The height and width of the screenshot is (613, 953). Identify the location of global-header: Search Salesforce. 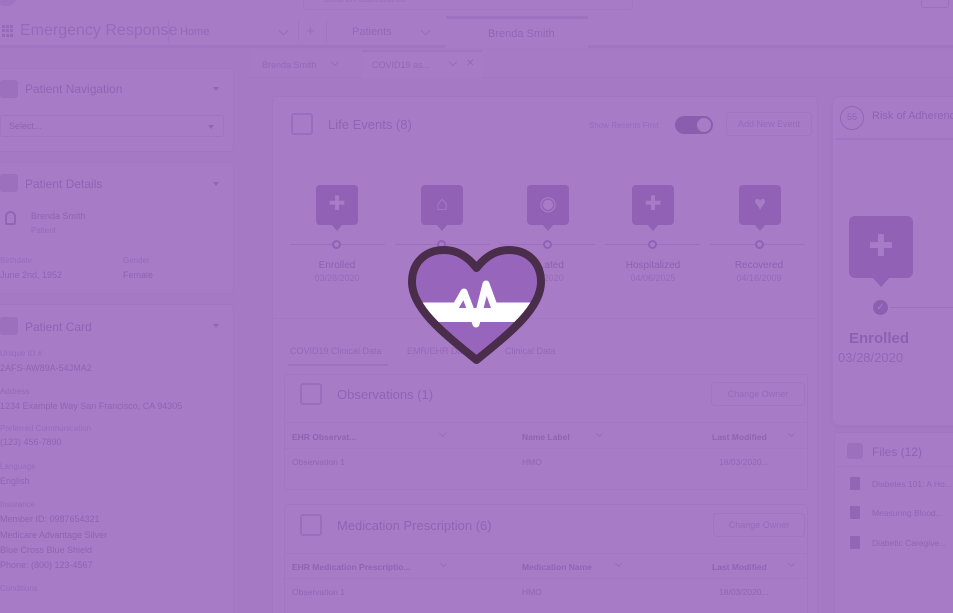
(476, 7).